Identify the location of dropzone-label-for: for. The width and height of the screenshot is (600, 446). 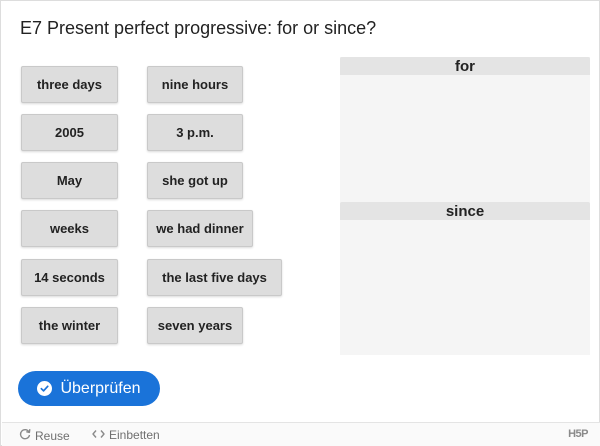
(465, 66).